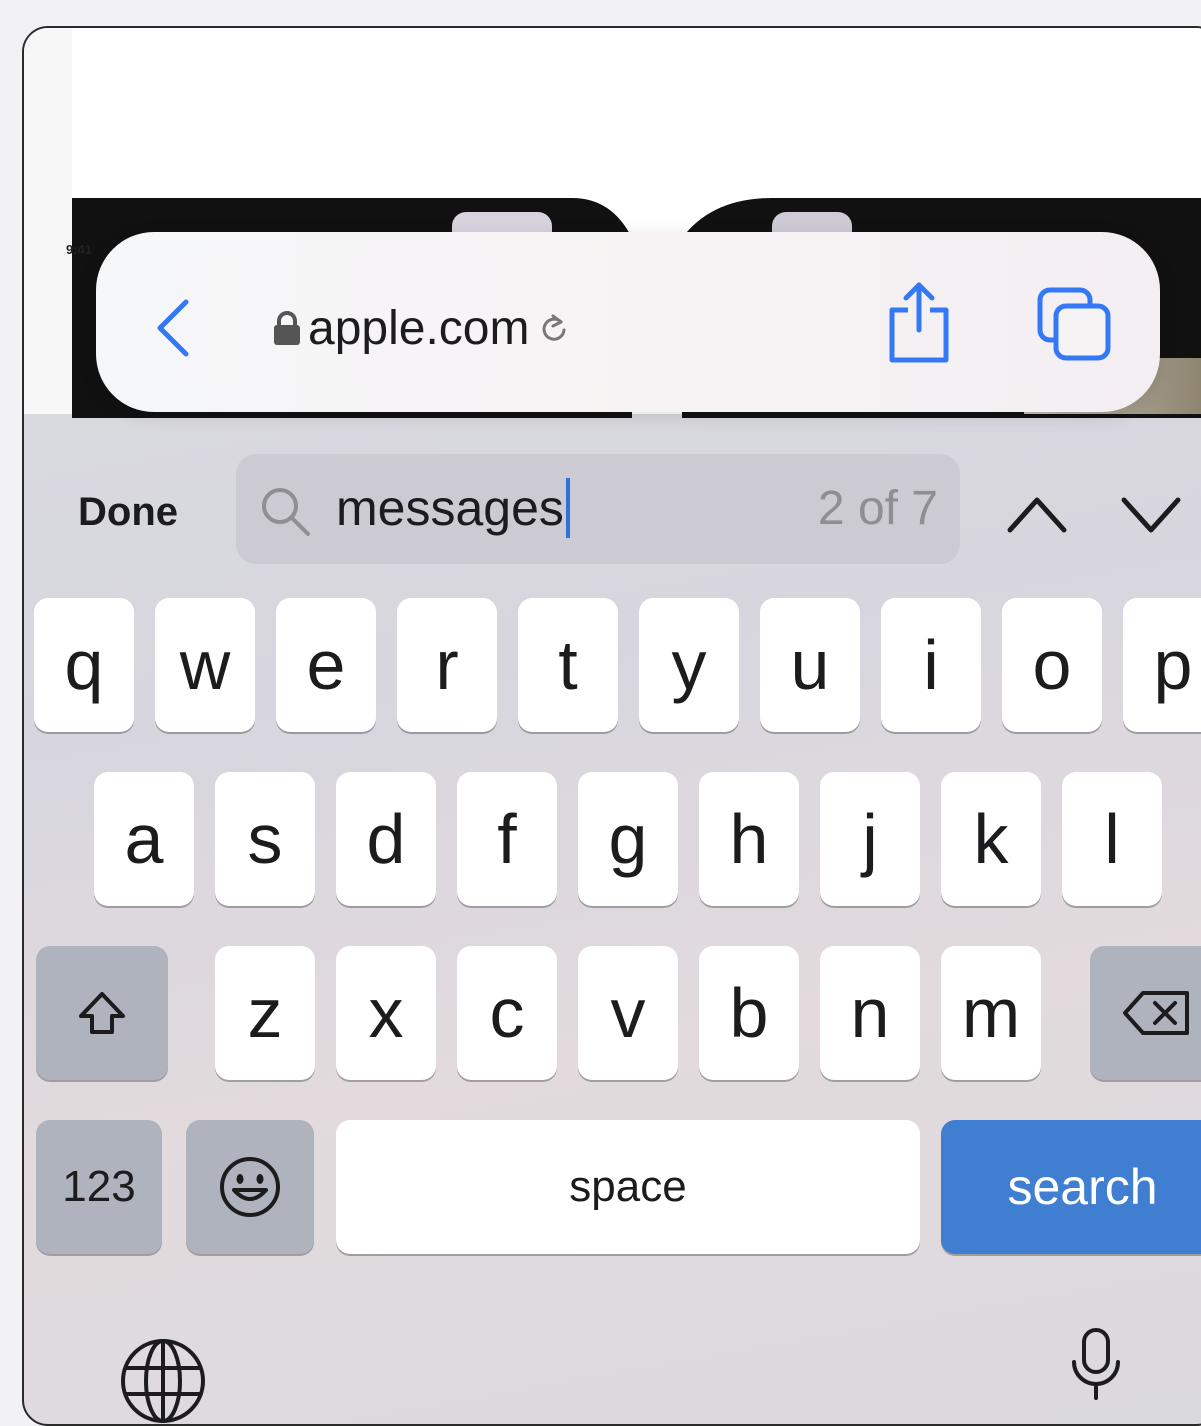  I want to click on key-l: l, so click(1112, 839).